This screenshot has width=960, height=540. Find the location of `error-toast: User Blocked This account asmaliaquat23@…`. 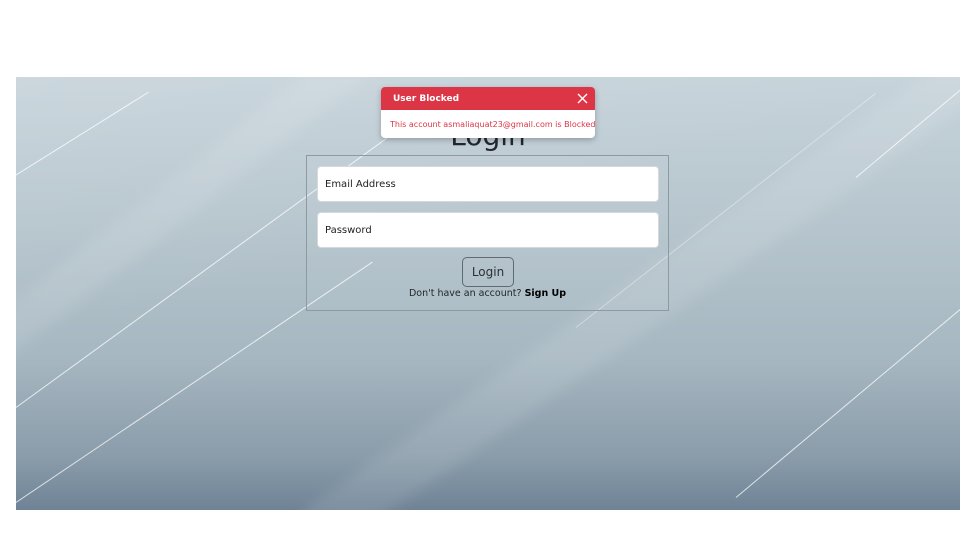

error-toast: User Blocked This account asmaliaquat23@… is located at coordinates (488, 112).